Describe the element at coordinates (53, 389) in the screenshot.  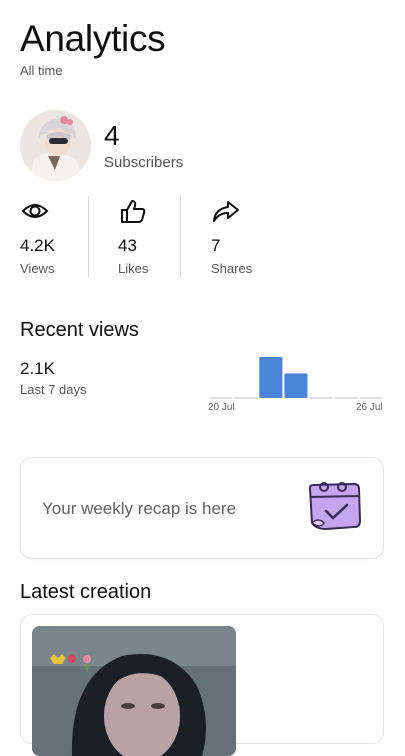
I see `recent-views-period: Last 7 days` at that location.